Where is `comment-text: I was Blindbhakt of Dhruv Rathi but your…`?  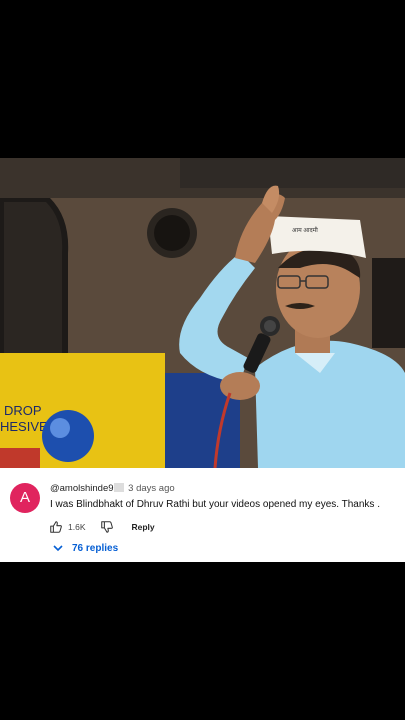 comment-text: I was Blindbhakt of Dhruv Rathi but your… is located at coordinates (215, 504).